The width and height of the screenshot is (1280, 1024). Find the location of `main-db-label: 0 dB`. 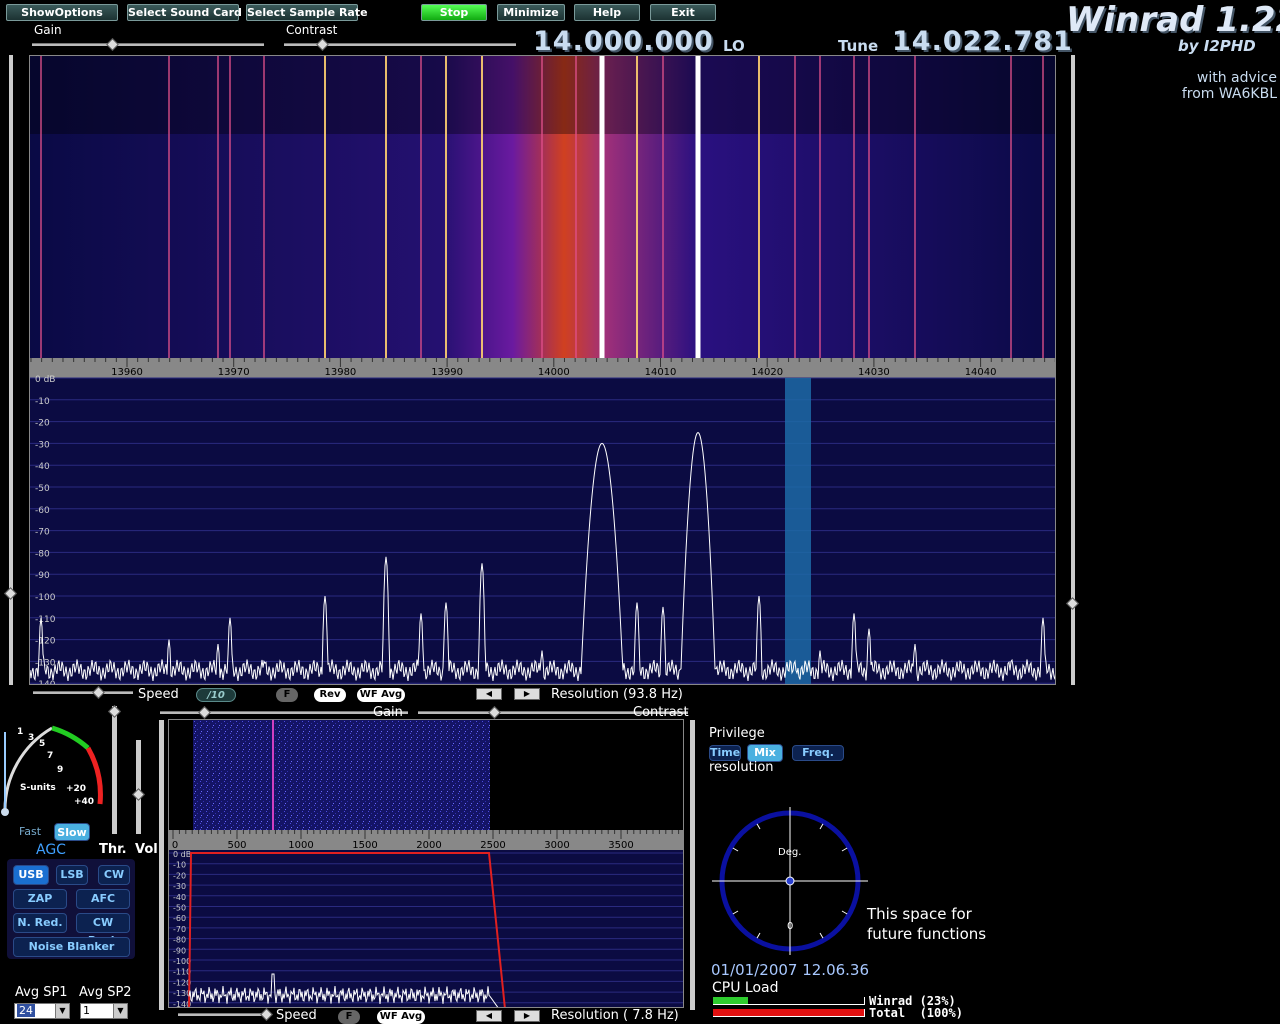

main-db-label: 0 dB is located at coordinates (45, 380).